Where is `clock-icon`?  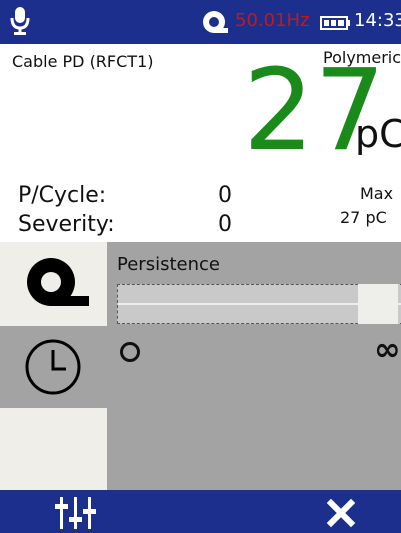
clock-icon is located at coordinates (53, 367).